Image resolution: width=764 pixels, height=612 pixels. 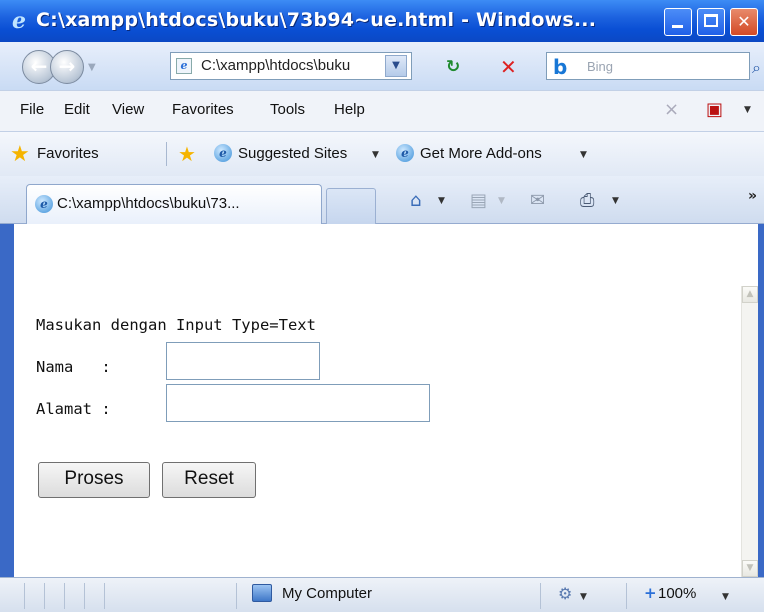 I want to click on pdf-dropdown-icon: ▼, so click(x=747, y=110).